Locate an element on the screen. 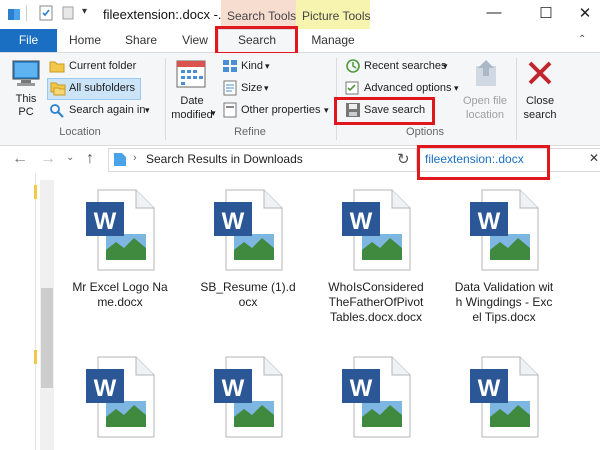  scrollbar-thumb is located at coordinates (47, 338).